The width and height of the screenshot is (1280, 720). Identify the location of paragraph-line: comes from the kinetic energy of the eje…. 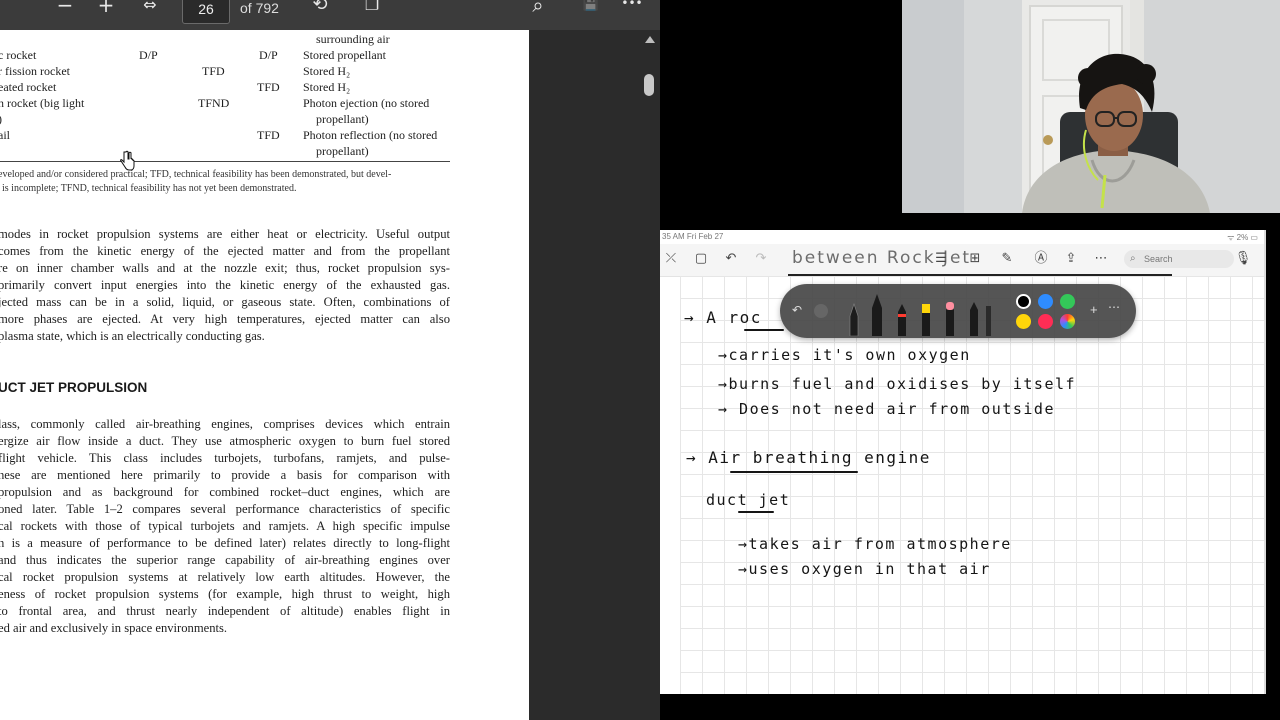
(225, 251).